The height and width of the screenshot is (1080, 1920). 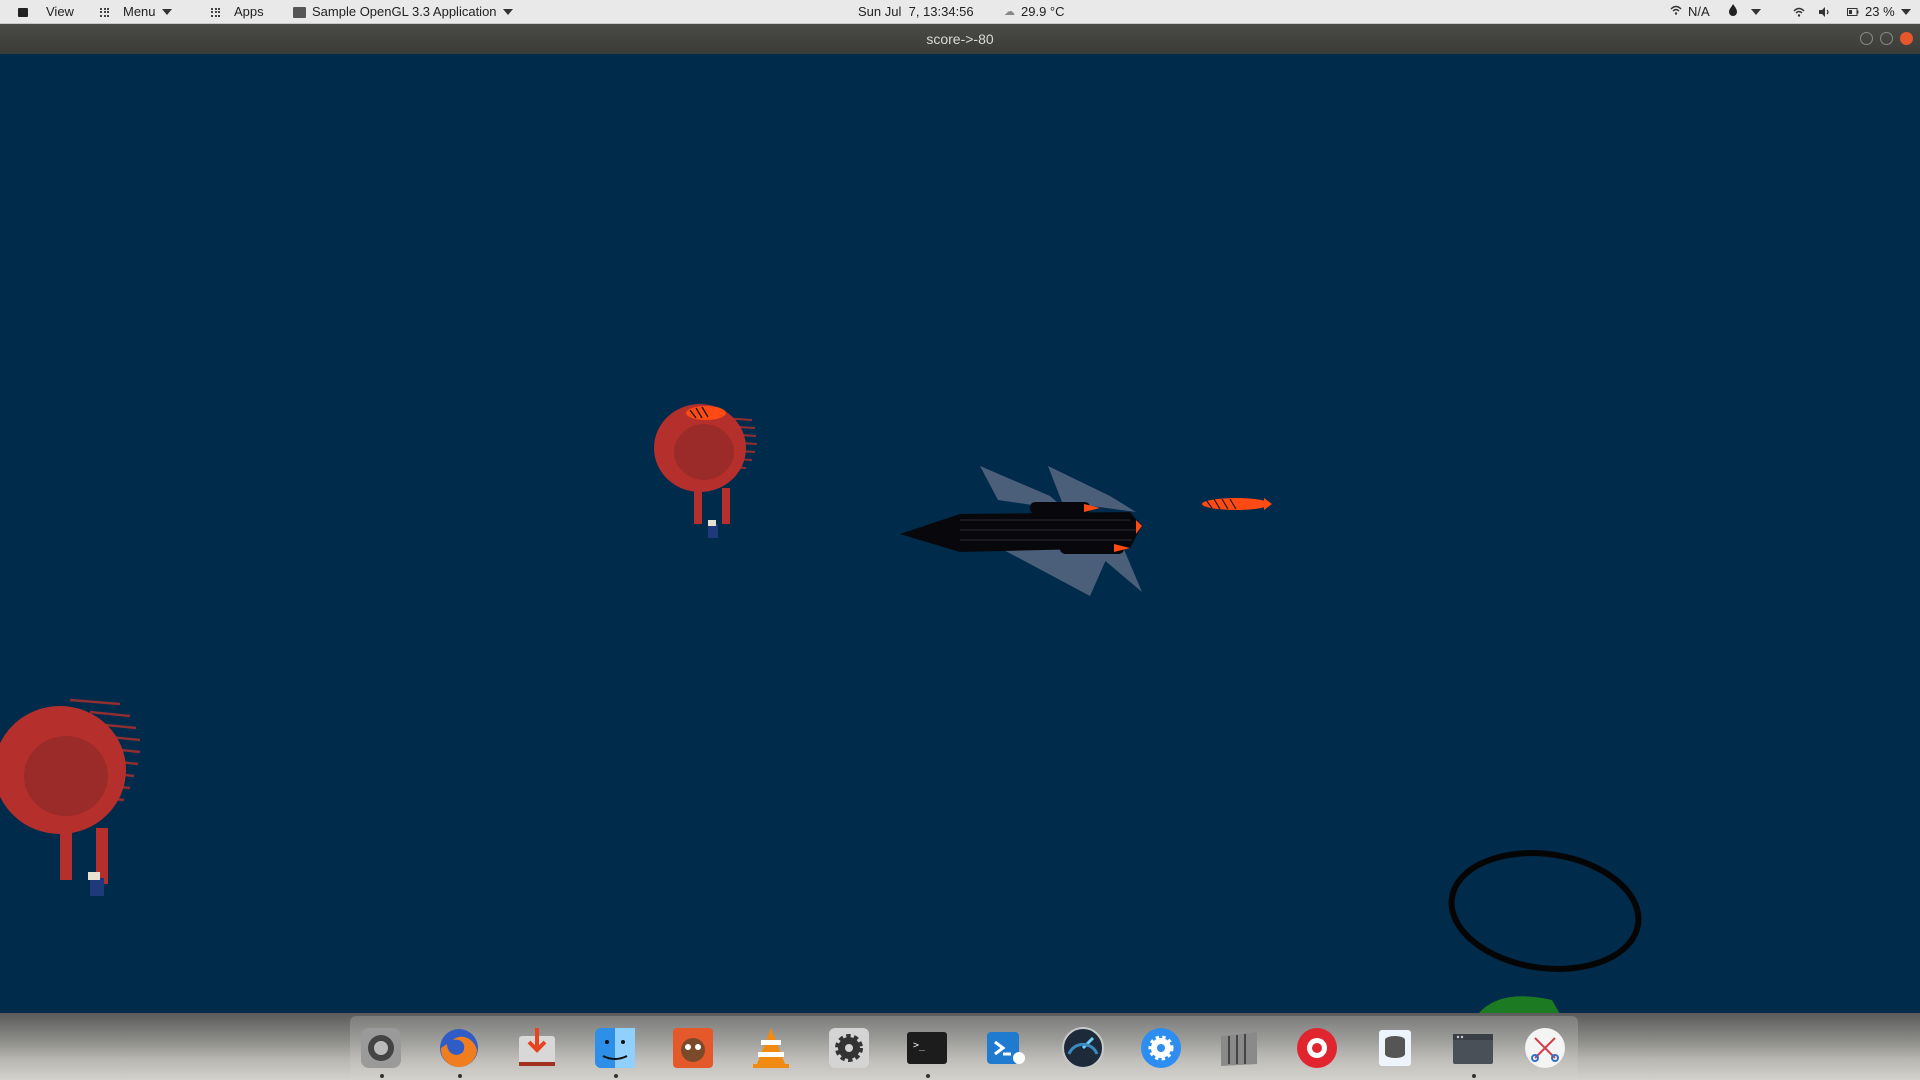 What do you see at coordinates (1237, 504) in the screenshot?
I see `missile` at bounding box center [1237, 504].